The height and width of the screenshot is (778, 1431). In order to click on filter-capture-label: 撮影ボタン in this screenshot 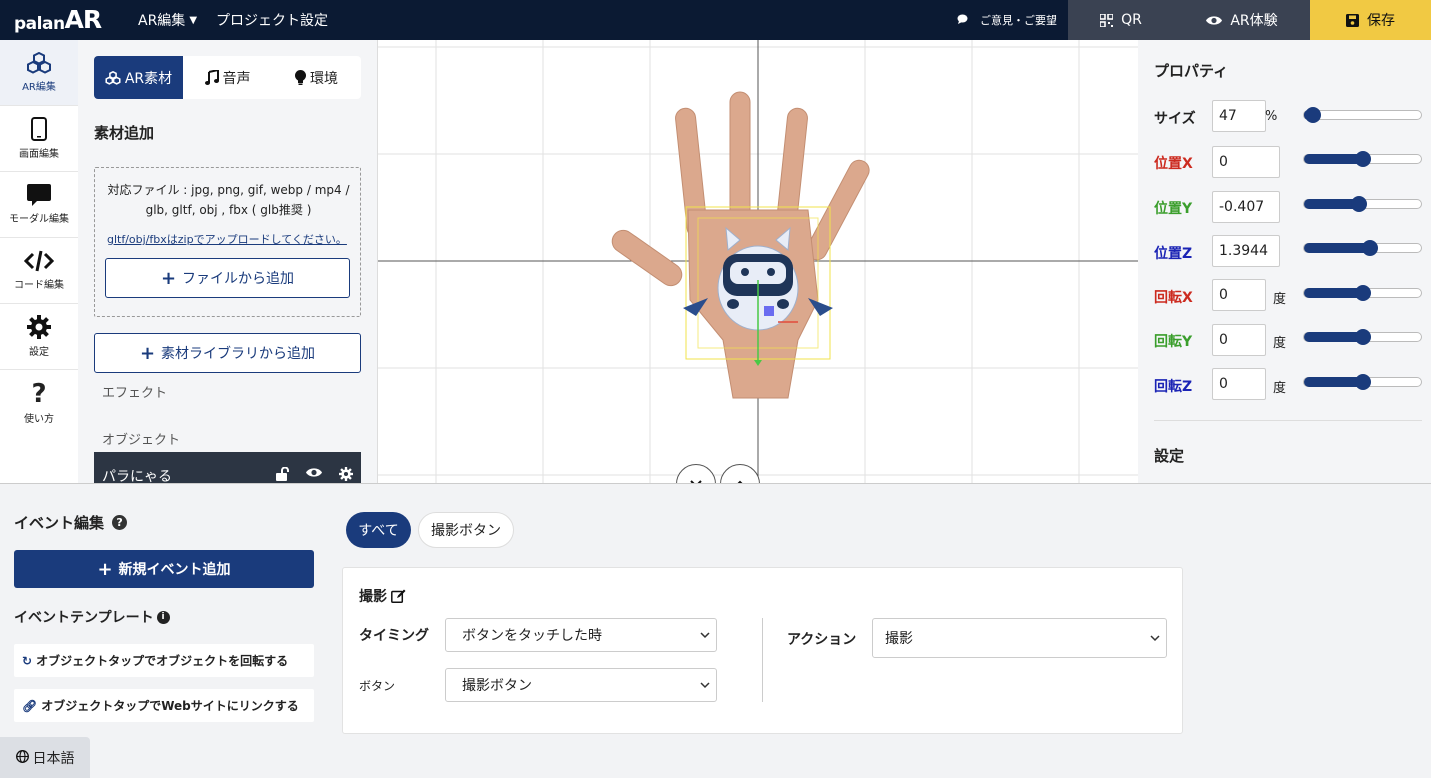, I will do `click(466, 531)`.